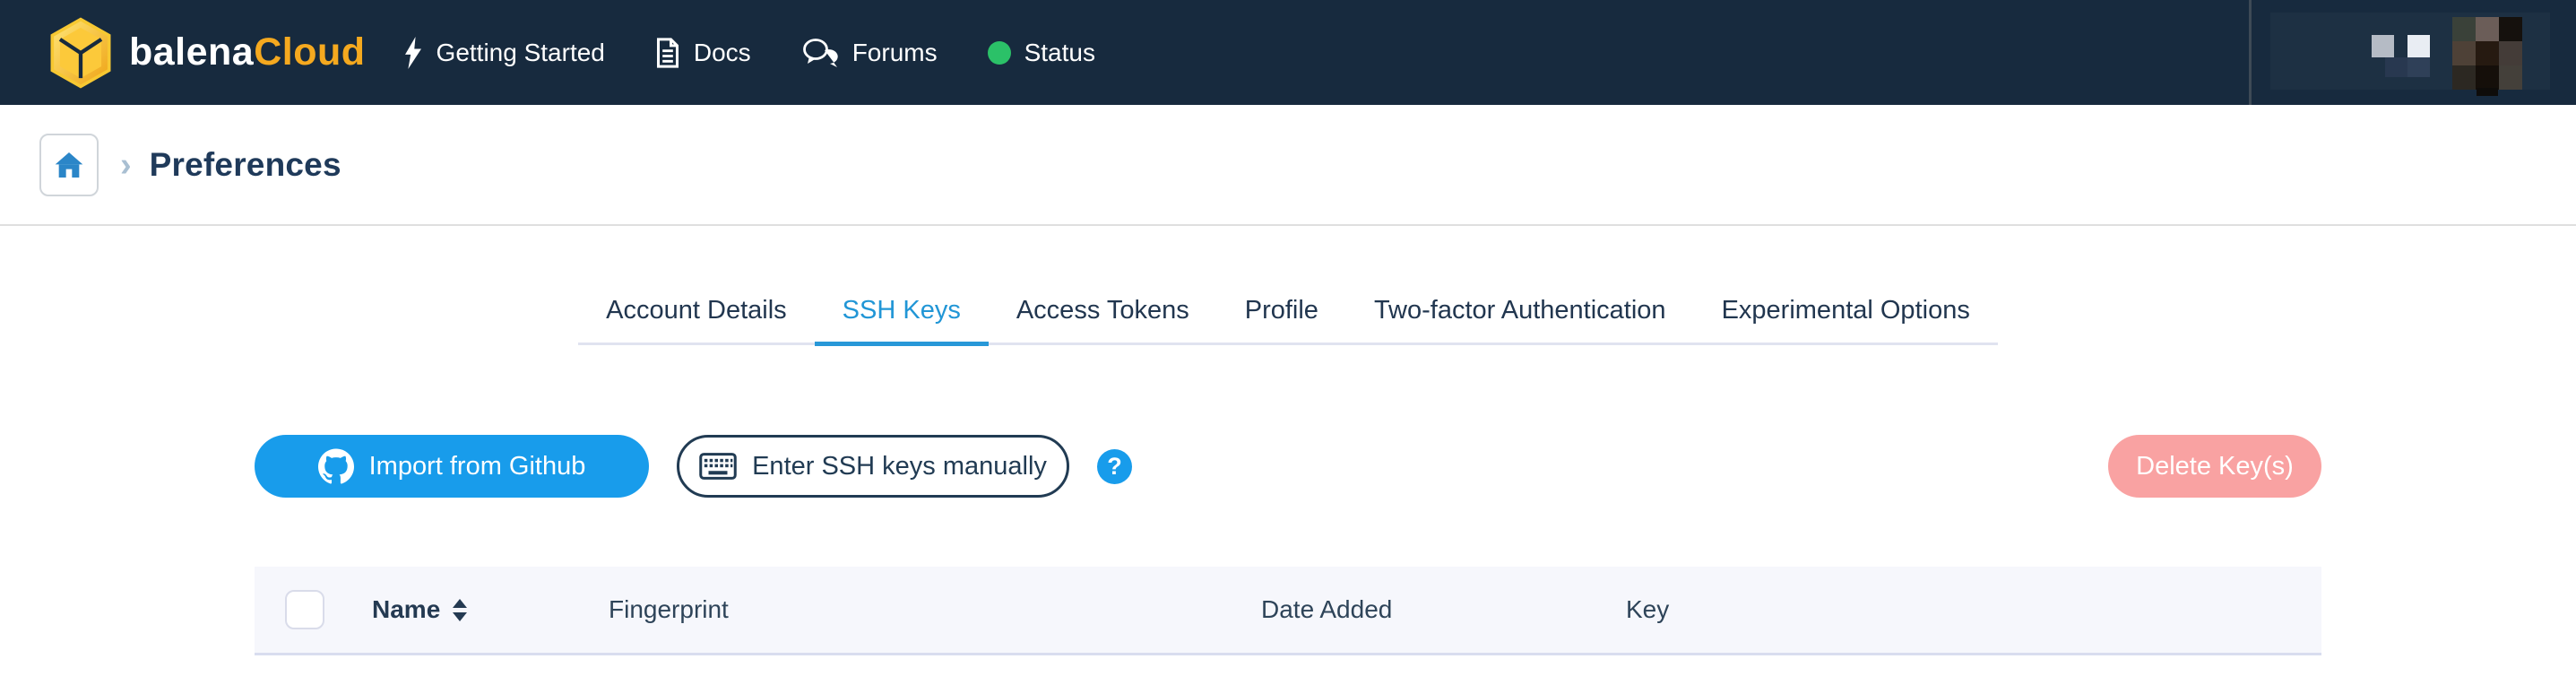  I want to click on delete-keys-label: Delete Key(s), so click(2215, 466).